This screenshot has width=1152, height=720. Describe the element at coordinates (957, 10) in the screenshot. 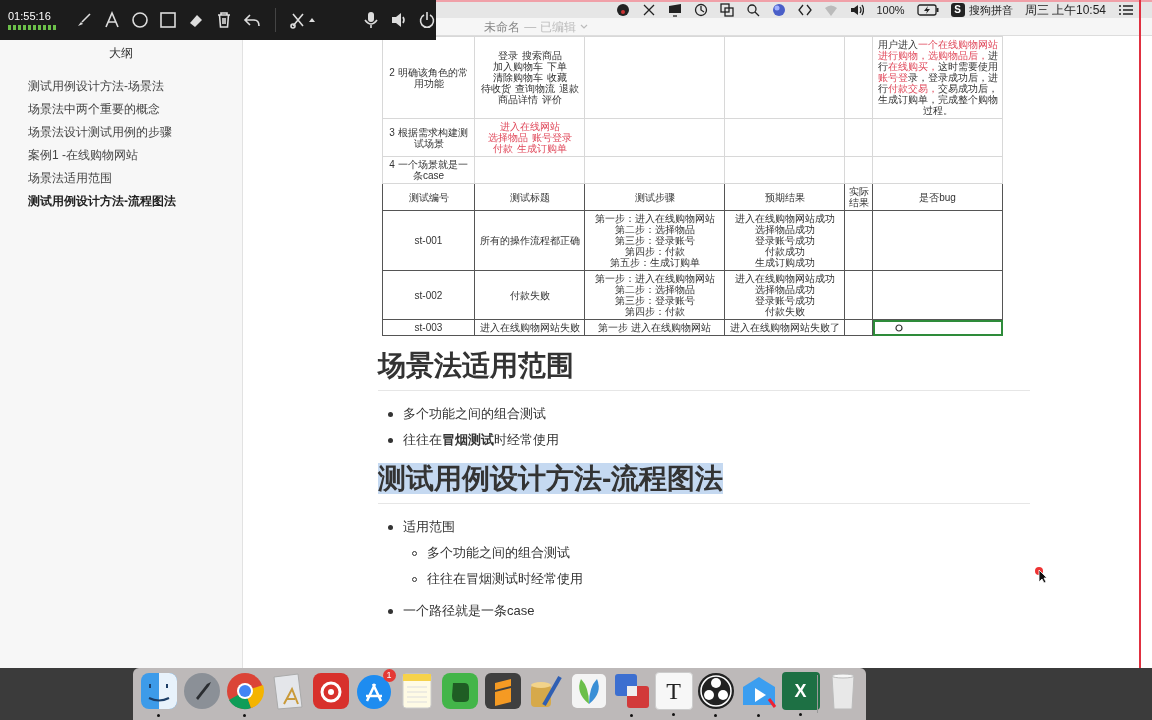

I see `input-method-icon: S` at that location.